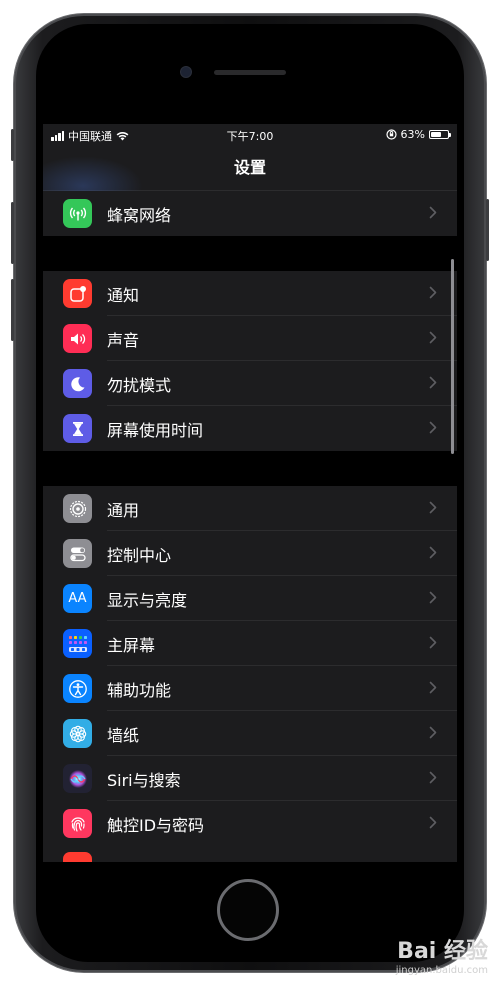 The height and width of the screenshot is (987, 500). I want to click on page-title: 设置, so click(249, 167).